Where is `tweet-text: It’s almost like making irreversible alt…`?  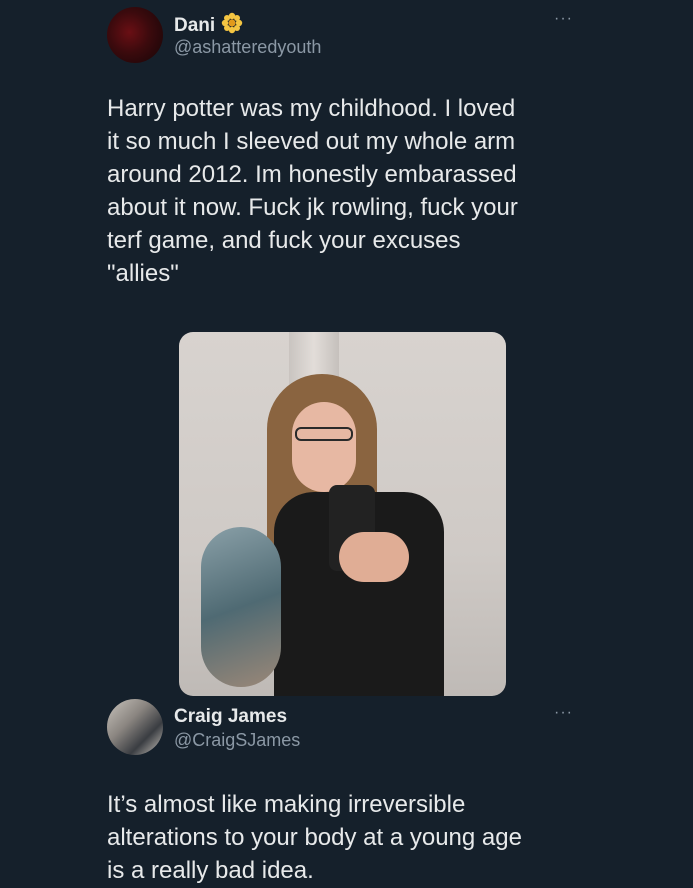 tweet-text: It’s almost like making irreversible alt… is located at coordinates (314, 837).